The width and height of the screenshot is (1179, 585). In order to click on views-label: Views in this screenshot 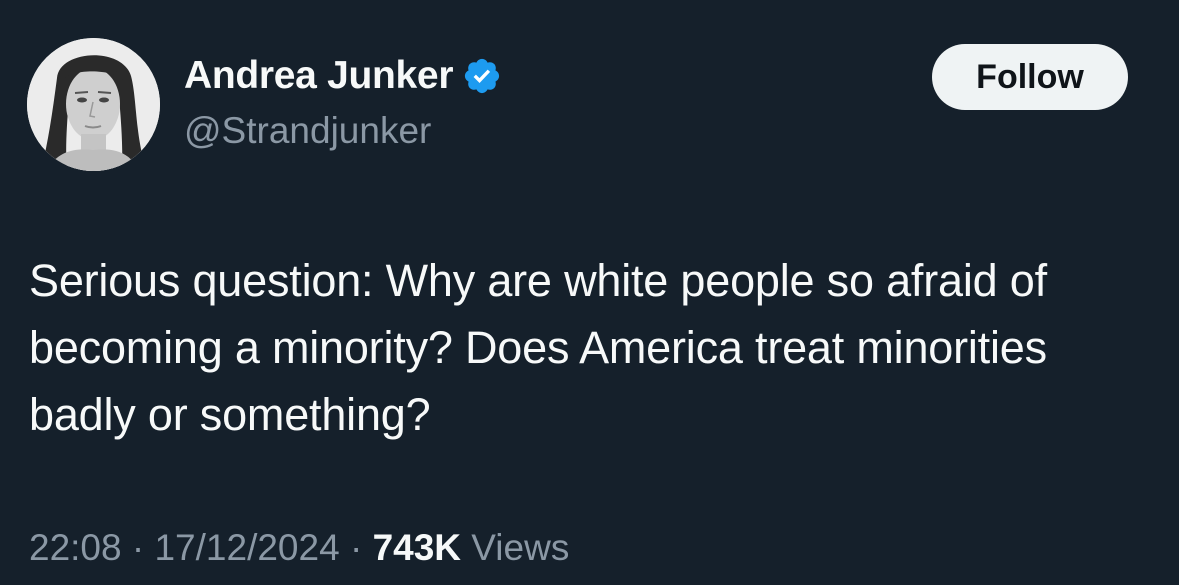, I will do `click(520, 547)`.